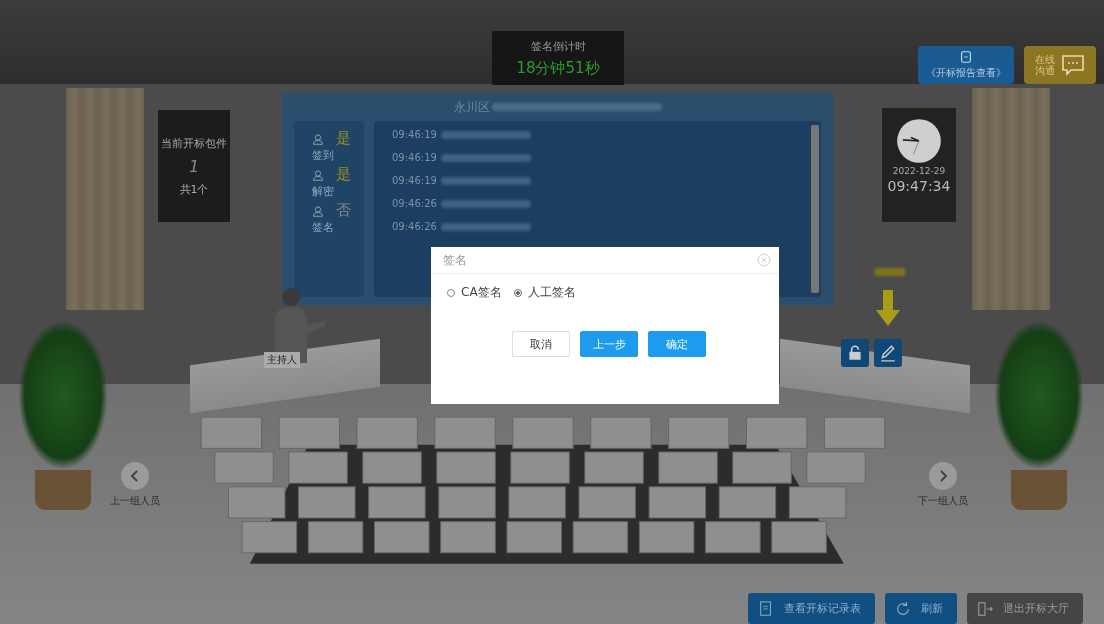 The height and width of the screenshot is (624, 1104). I want to click on lock-icon, so click(855, 353).